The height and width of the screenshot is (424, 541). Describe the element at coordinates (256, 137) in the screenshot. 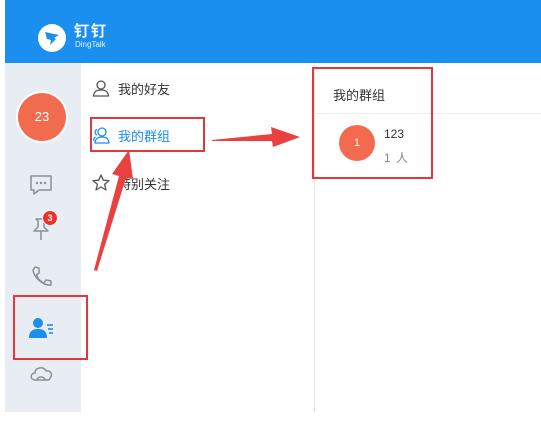

I see `arrow-right` at that location.